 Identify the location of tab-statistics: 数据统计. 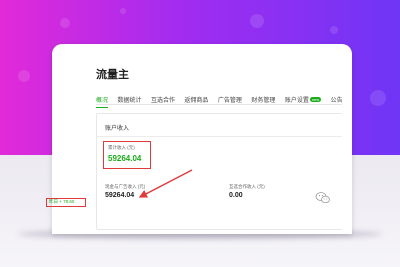
(129, 101).